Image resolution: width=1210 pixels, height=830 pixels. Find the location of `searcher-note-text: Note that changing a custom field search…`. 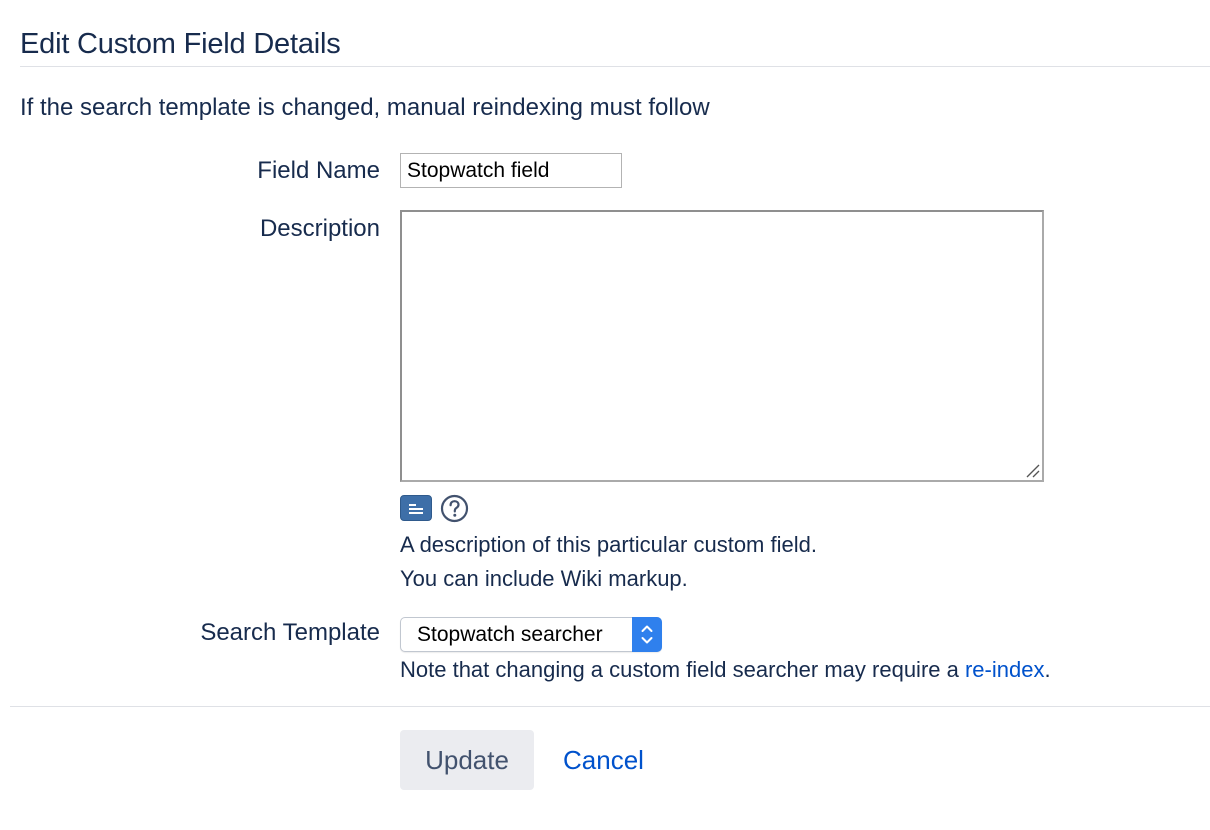

searcher-note-text: Note that changing a custom field search… is located at coordinates (682, 669).